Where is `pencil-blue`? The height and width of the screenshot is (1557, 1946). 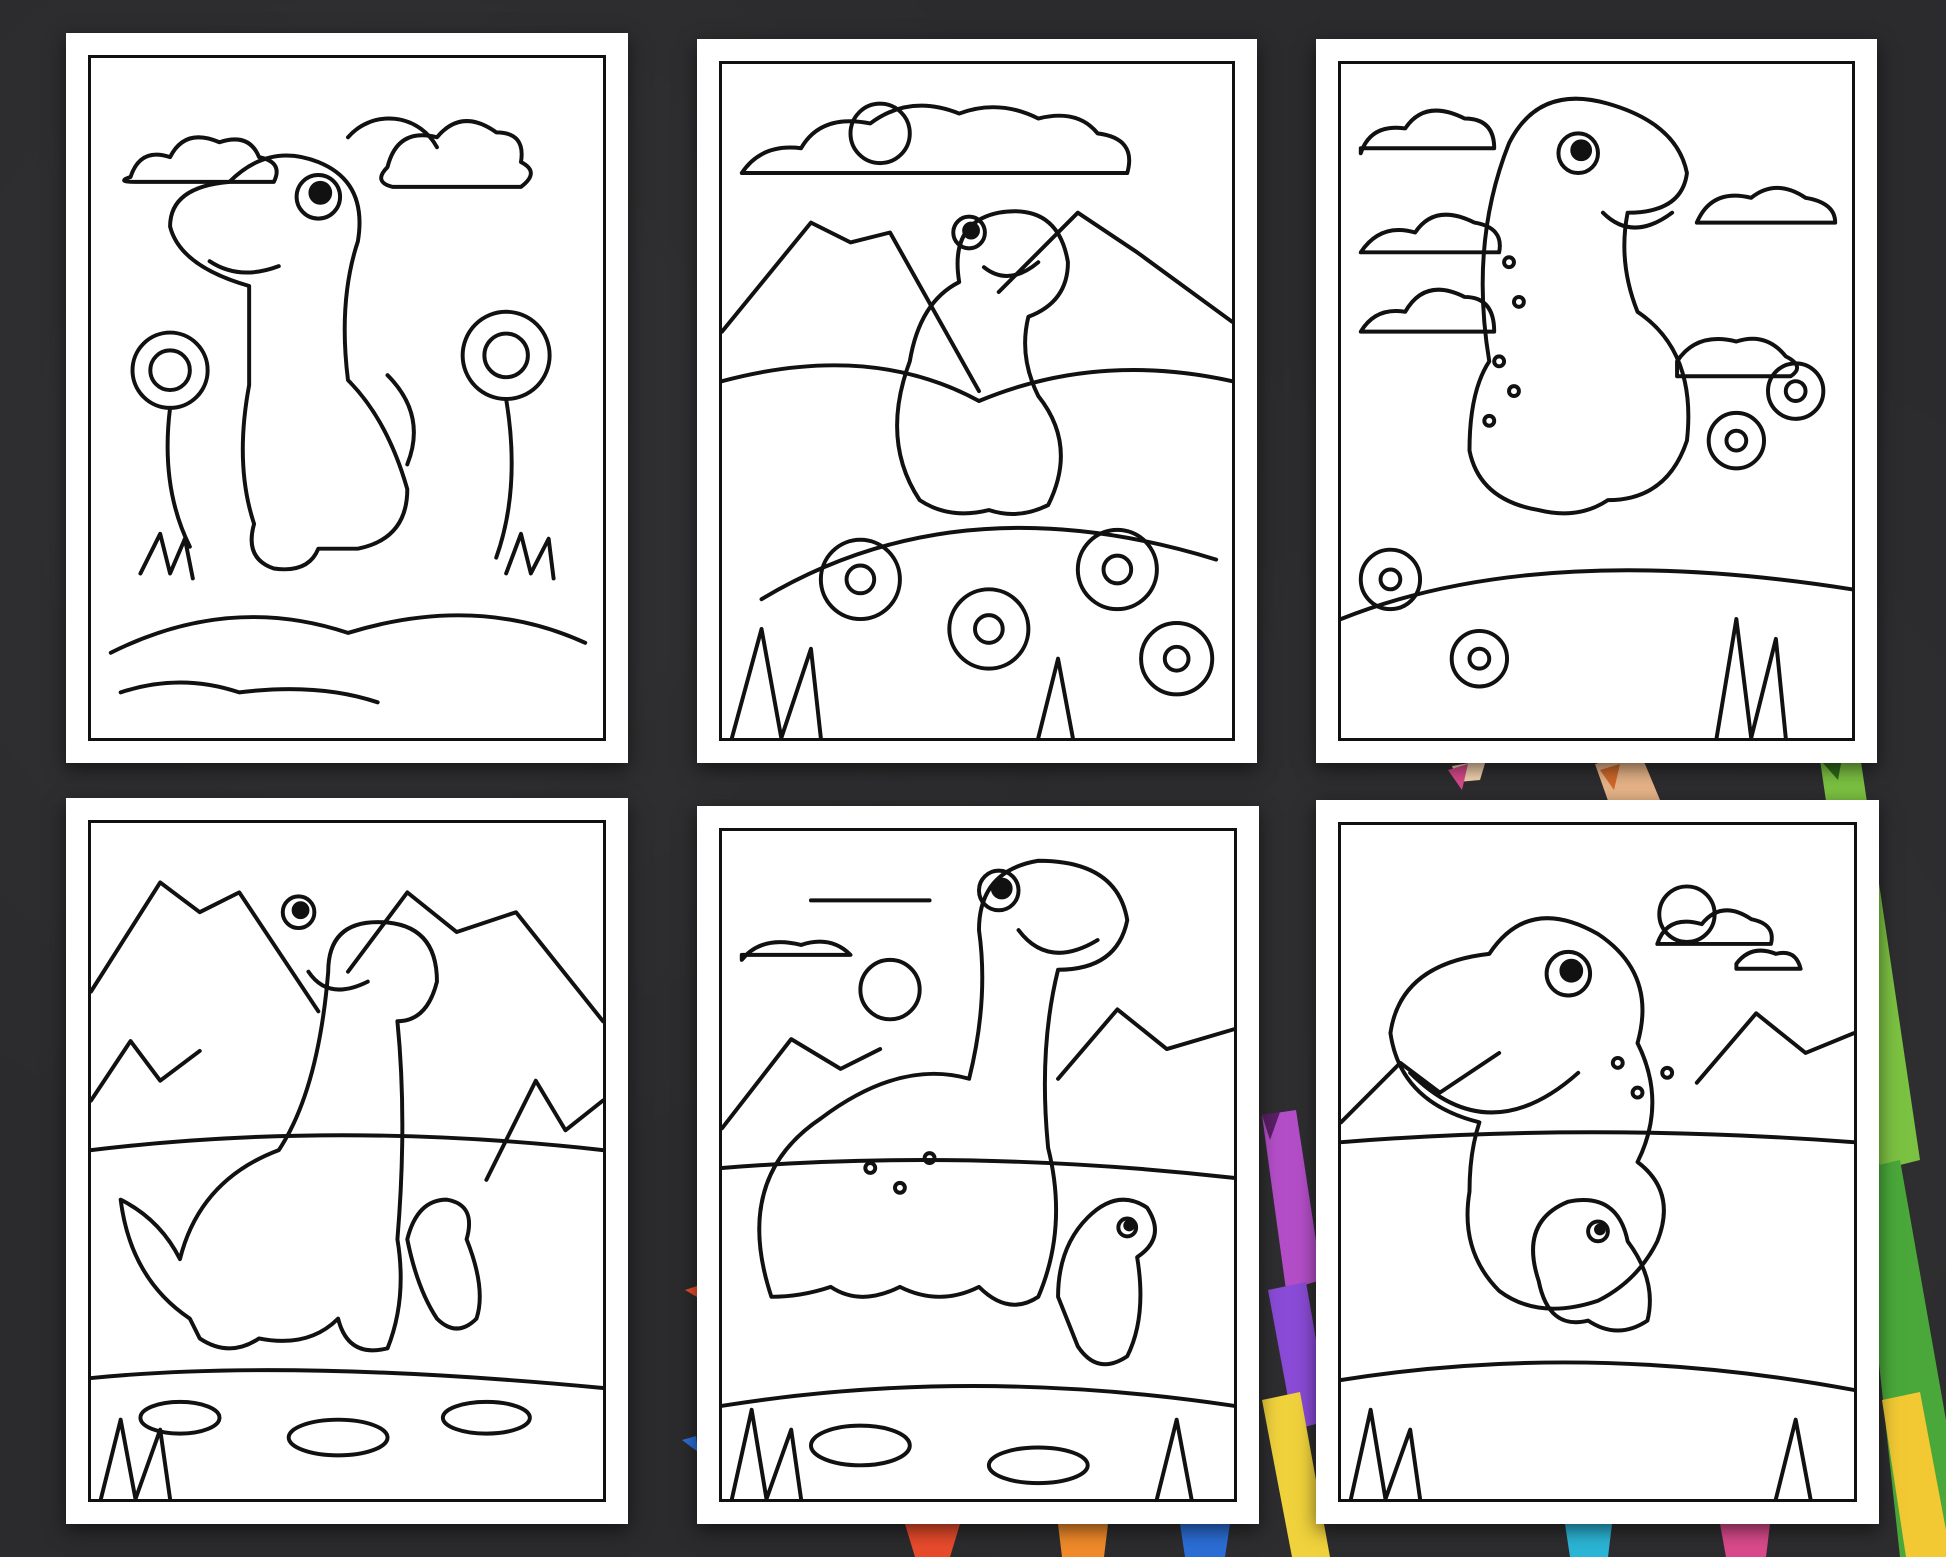 pencil-blue is located at coordinates (1205, 1540).